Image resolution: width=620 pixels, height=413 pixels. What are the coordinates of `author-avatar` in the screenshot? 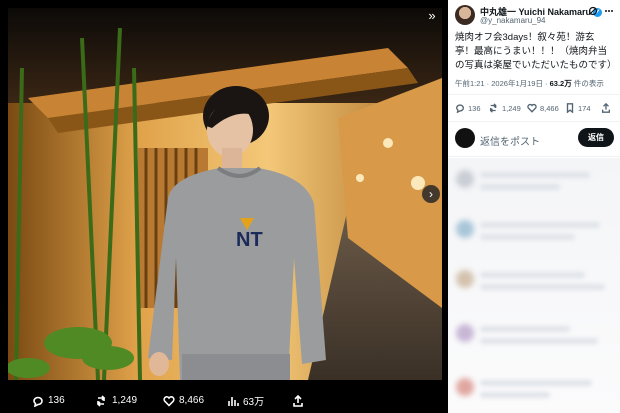 It's located at (465, 15).